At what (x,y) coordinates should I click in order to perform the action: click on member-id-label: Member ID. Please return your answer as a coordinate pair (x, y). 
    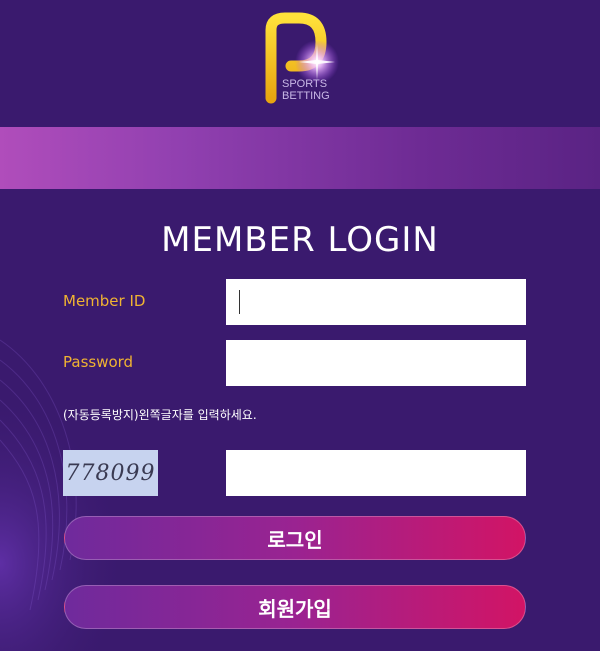
    Looking at the image, I should click on (104, 301).